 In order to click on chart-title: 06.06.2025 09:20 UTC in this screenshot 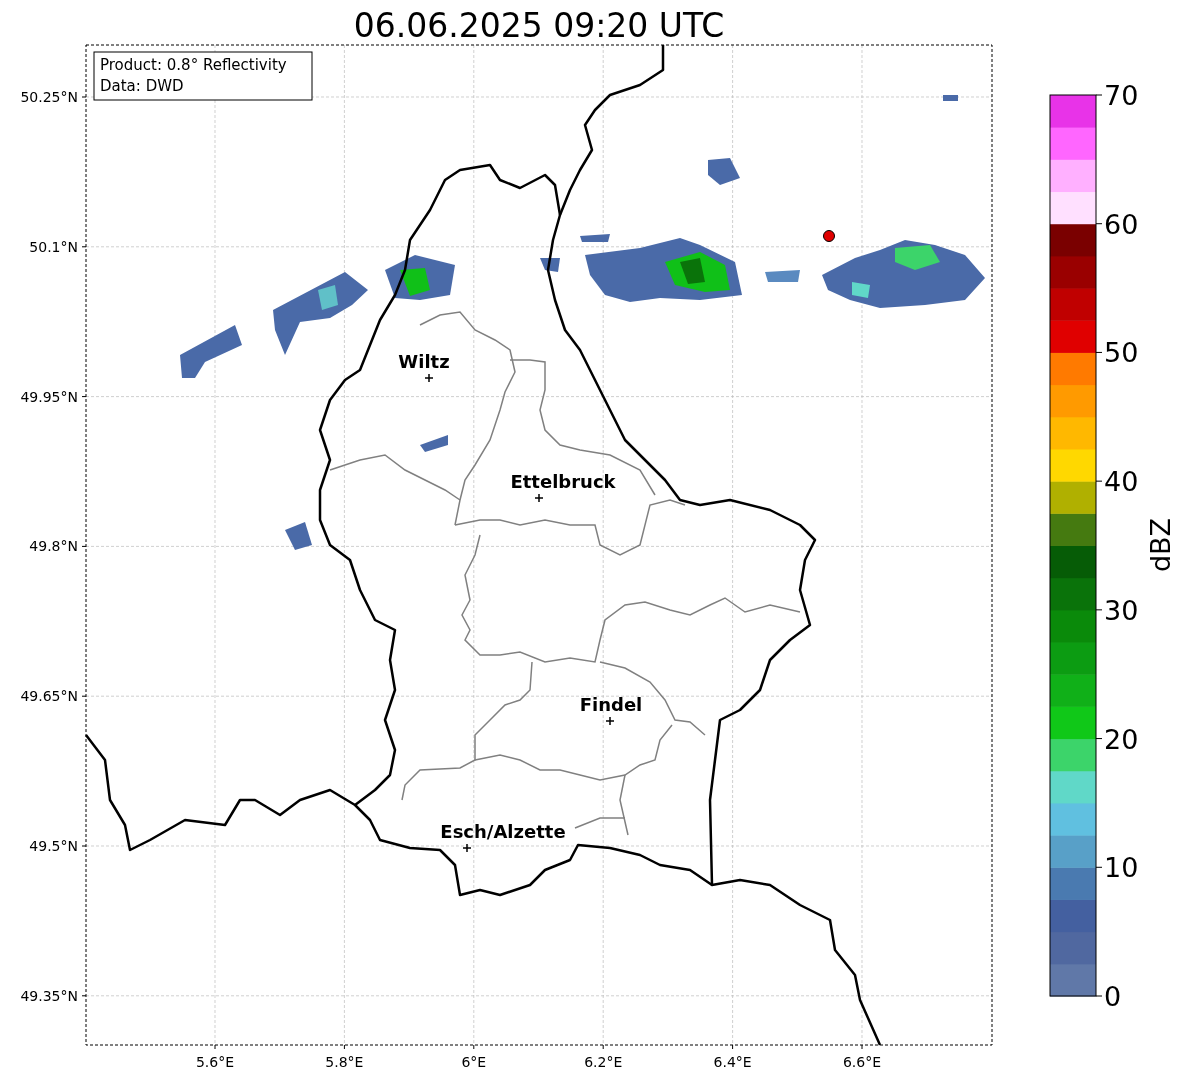, I will do `click(539, 25)`.